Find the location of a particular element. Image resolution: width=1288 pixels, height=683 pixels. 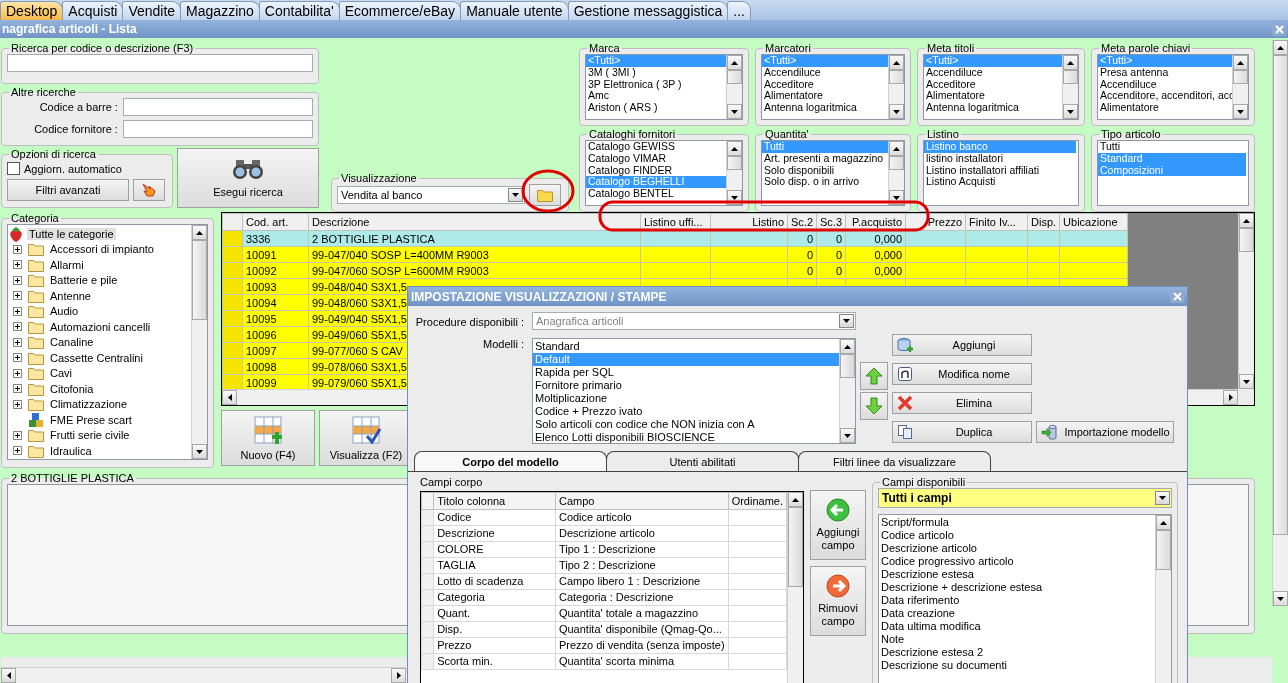

list-item: Script/formula is located at coordinates (1017, 522).